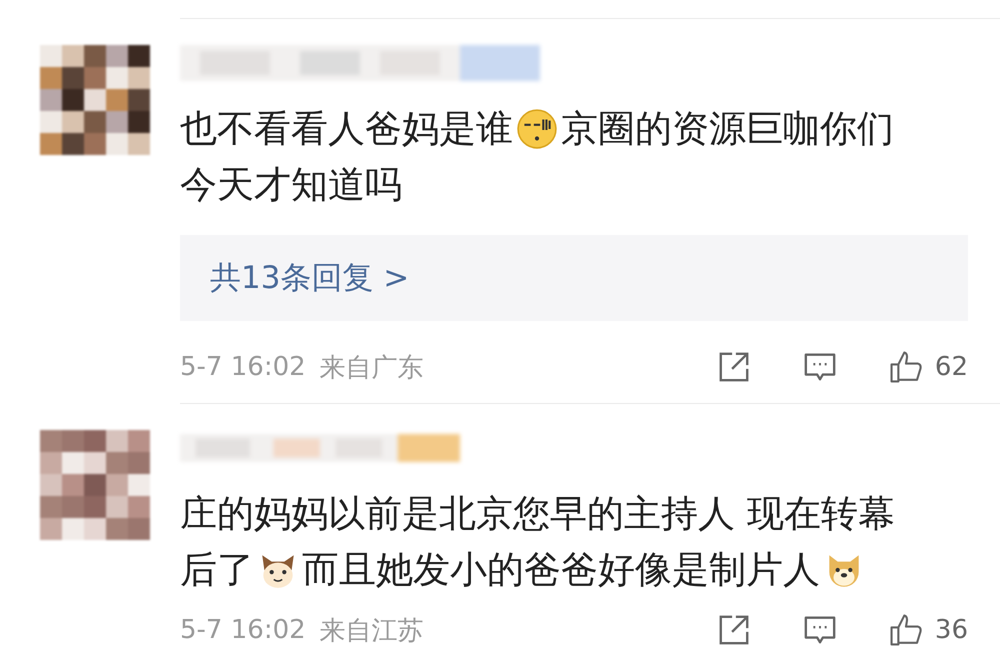  I want to click on comment-text: 后了, so click(217, 570).